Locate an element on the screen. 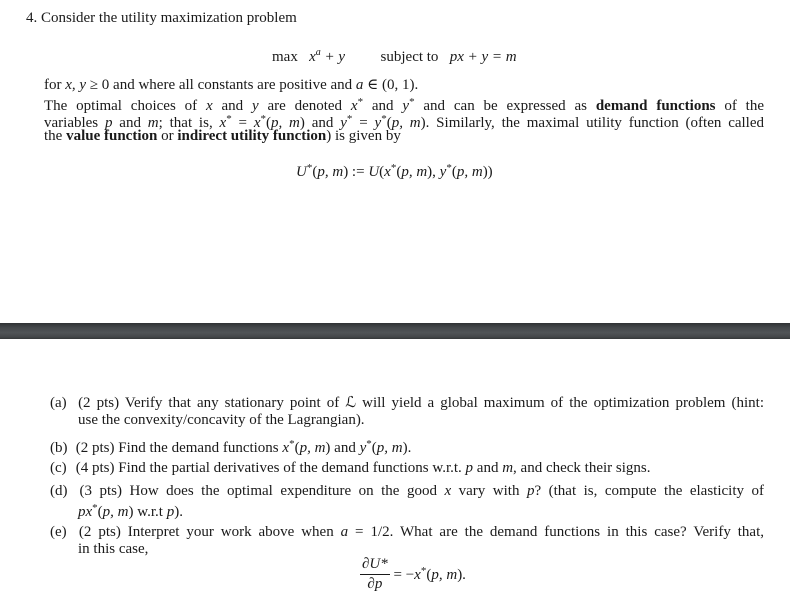 The height and width of the screenshot is (600, 790). part-e-points: (2 pts) is located at coordinates (99, 532).